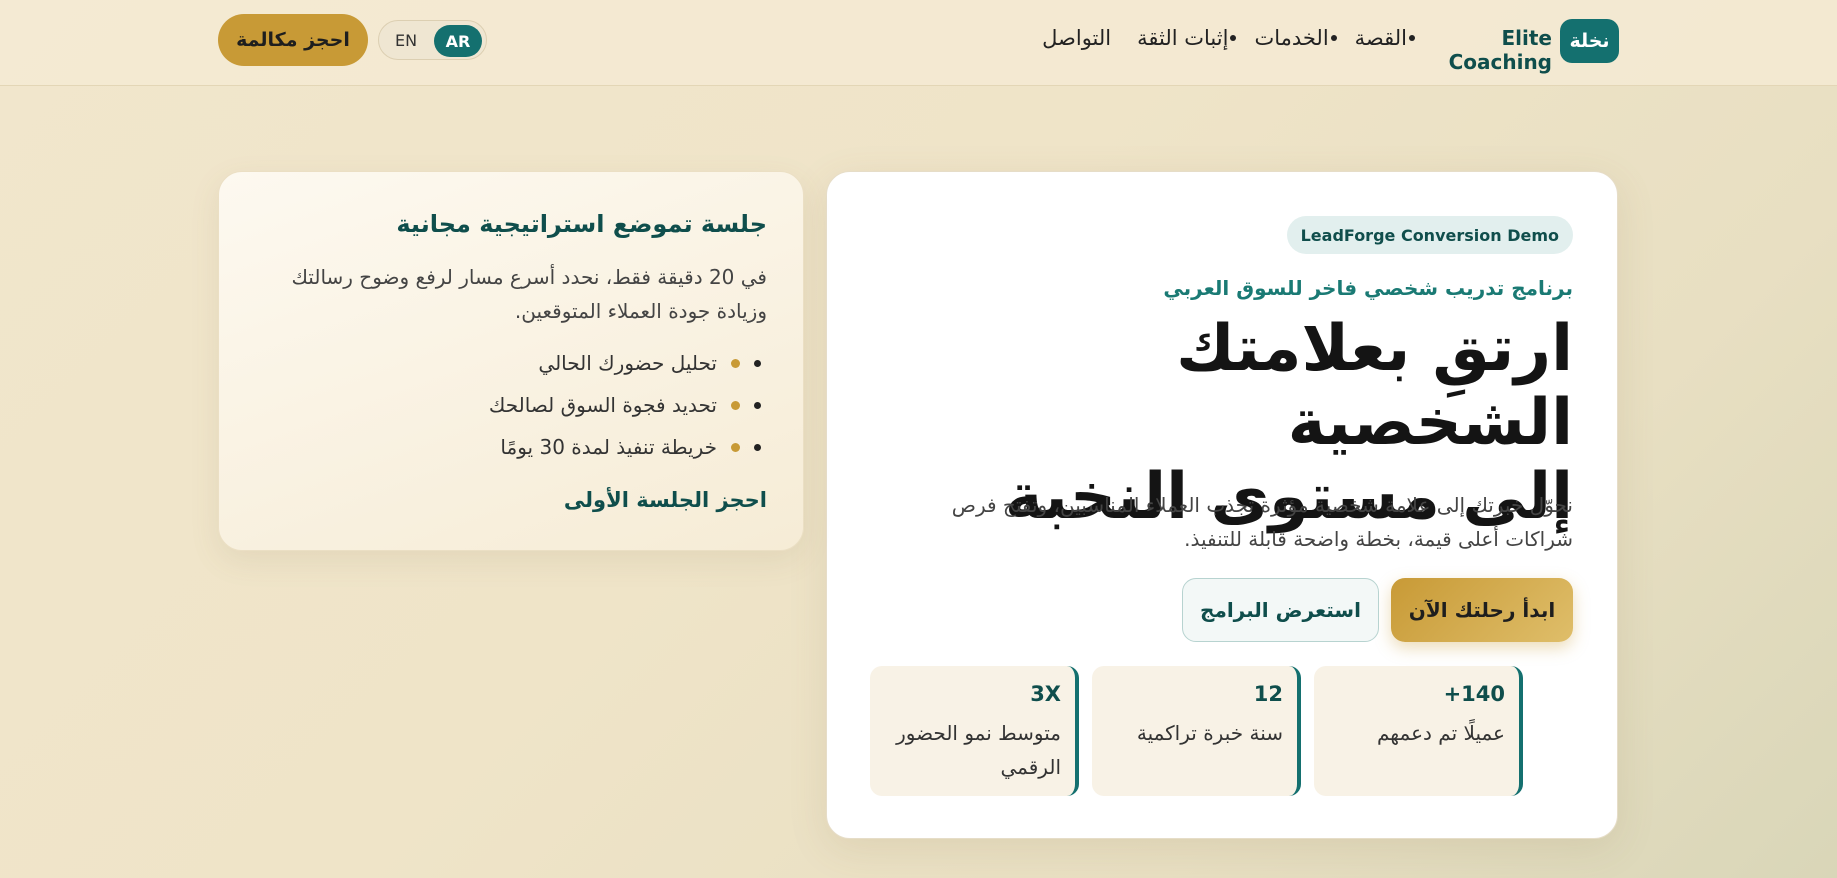  Describe the element at coordinates (1045, 694) in the screenshot. I see `stat-value: 3X` at that location.